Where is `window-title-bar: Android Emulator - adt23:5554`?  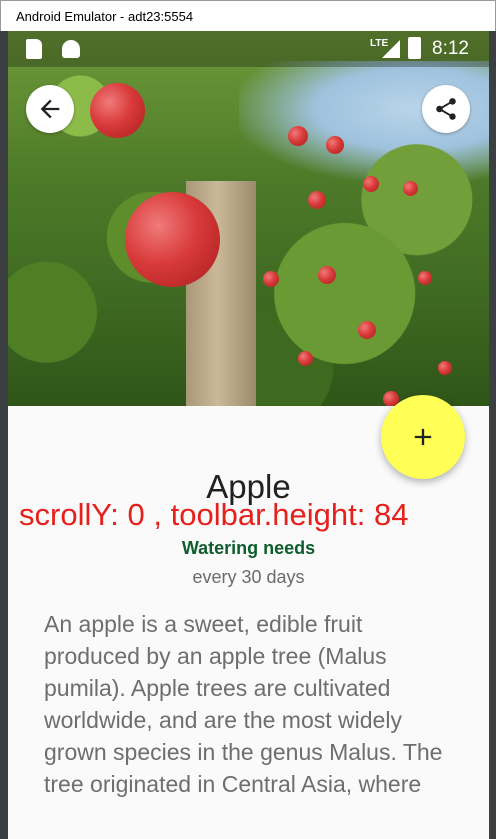
window-title-bar: Android Emulator - adt23:5554 is located at coordinates (248, 15).